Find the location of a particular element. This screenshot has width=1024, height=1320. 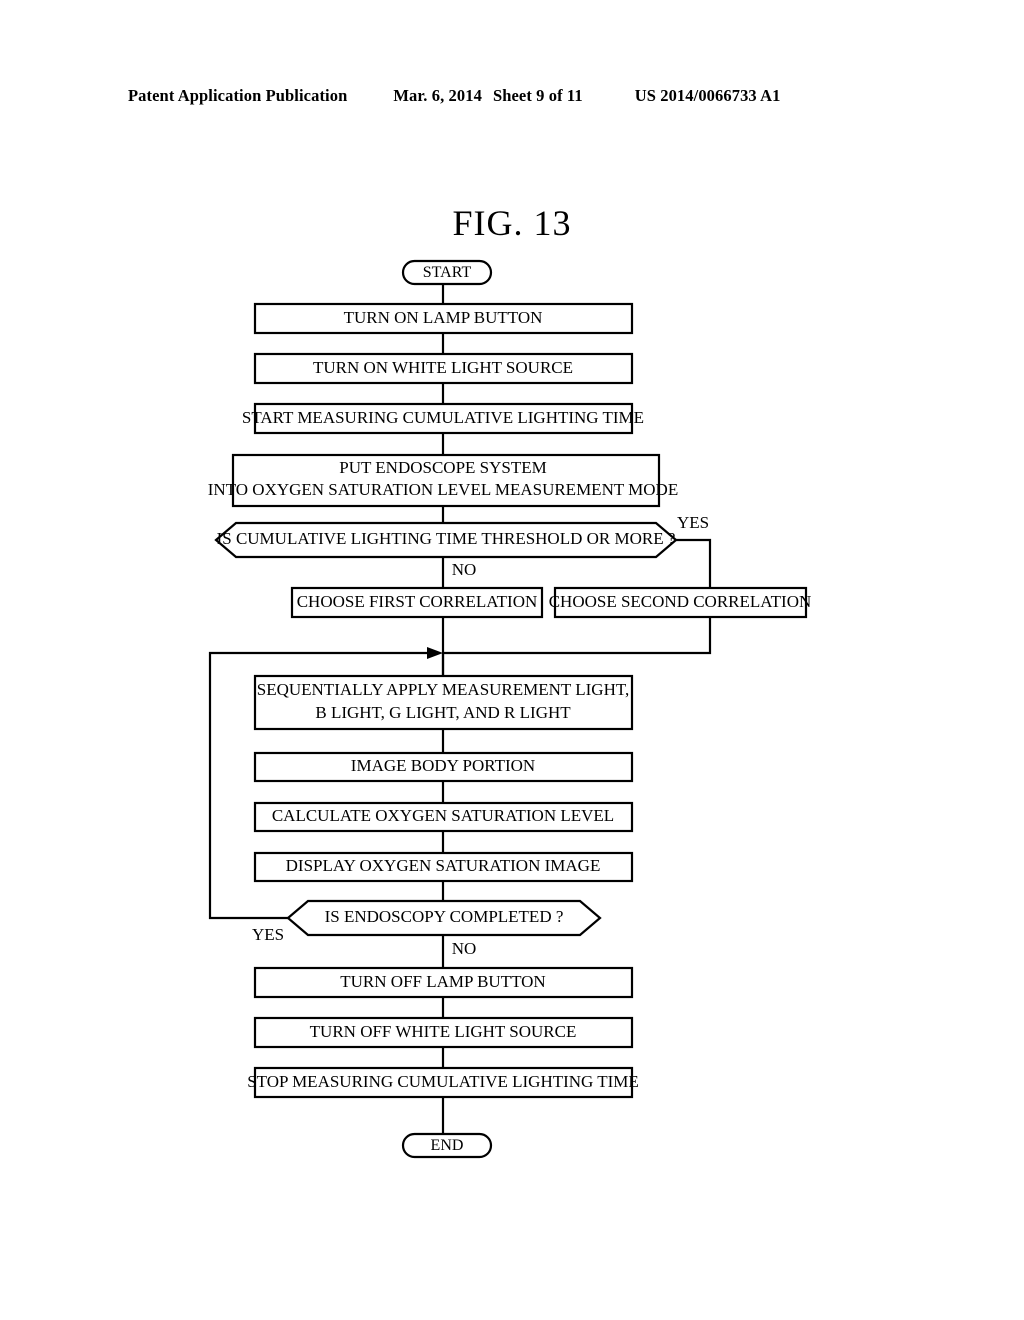

branch-label-endoscopy-yes: YES is located at coordinates (268, 934).